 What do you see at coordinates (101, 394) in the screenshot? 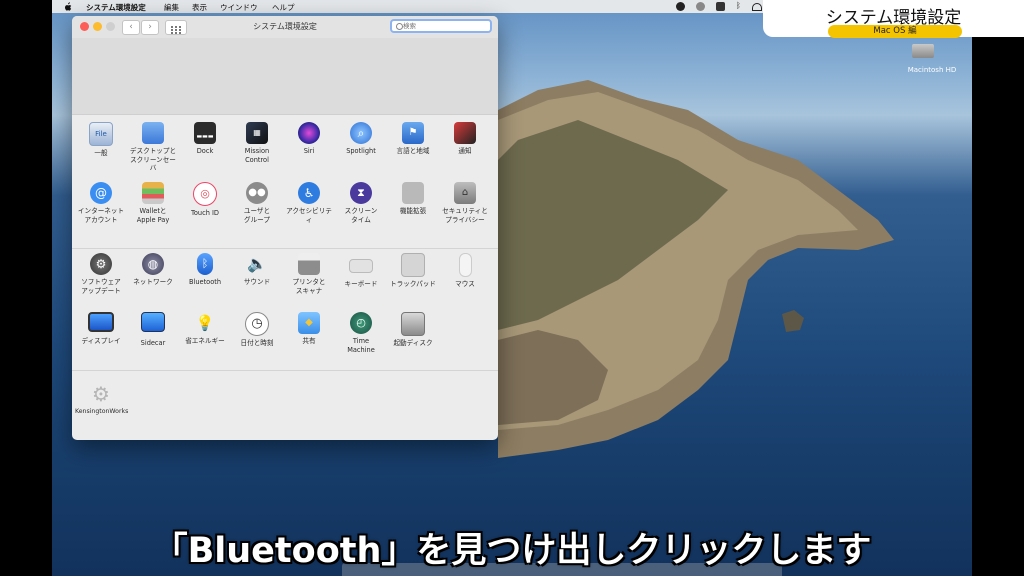
I see `kensington-gear-icon: ⚙` at bounding box center [101, 394].